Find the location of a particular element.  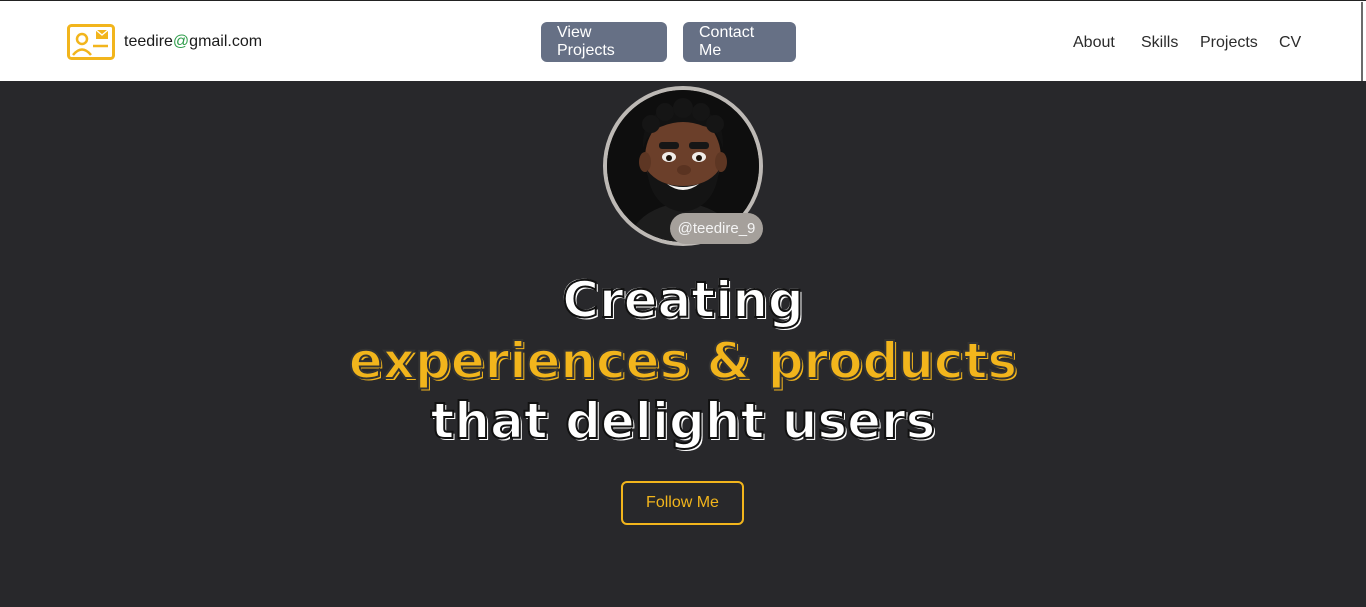

hero-line-creating: Creating is located at coordinates (682, 300).